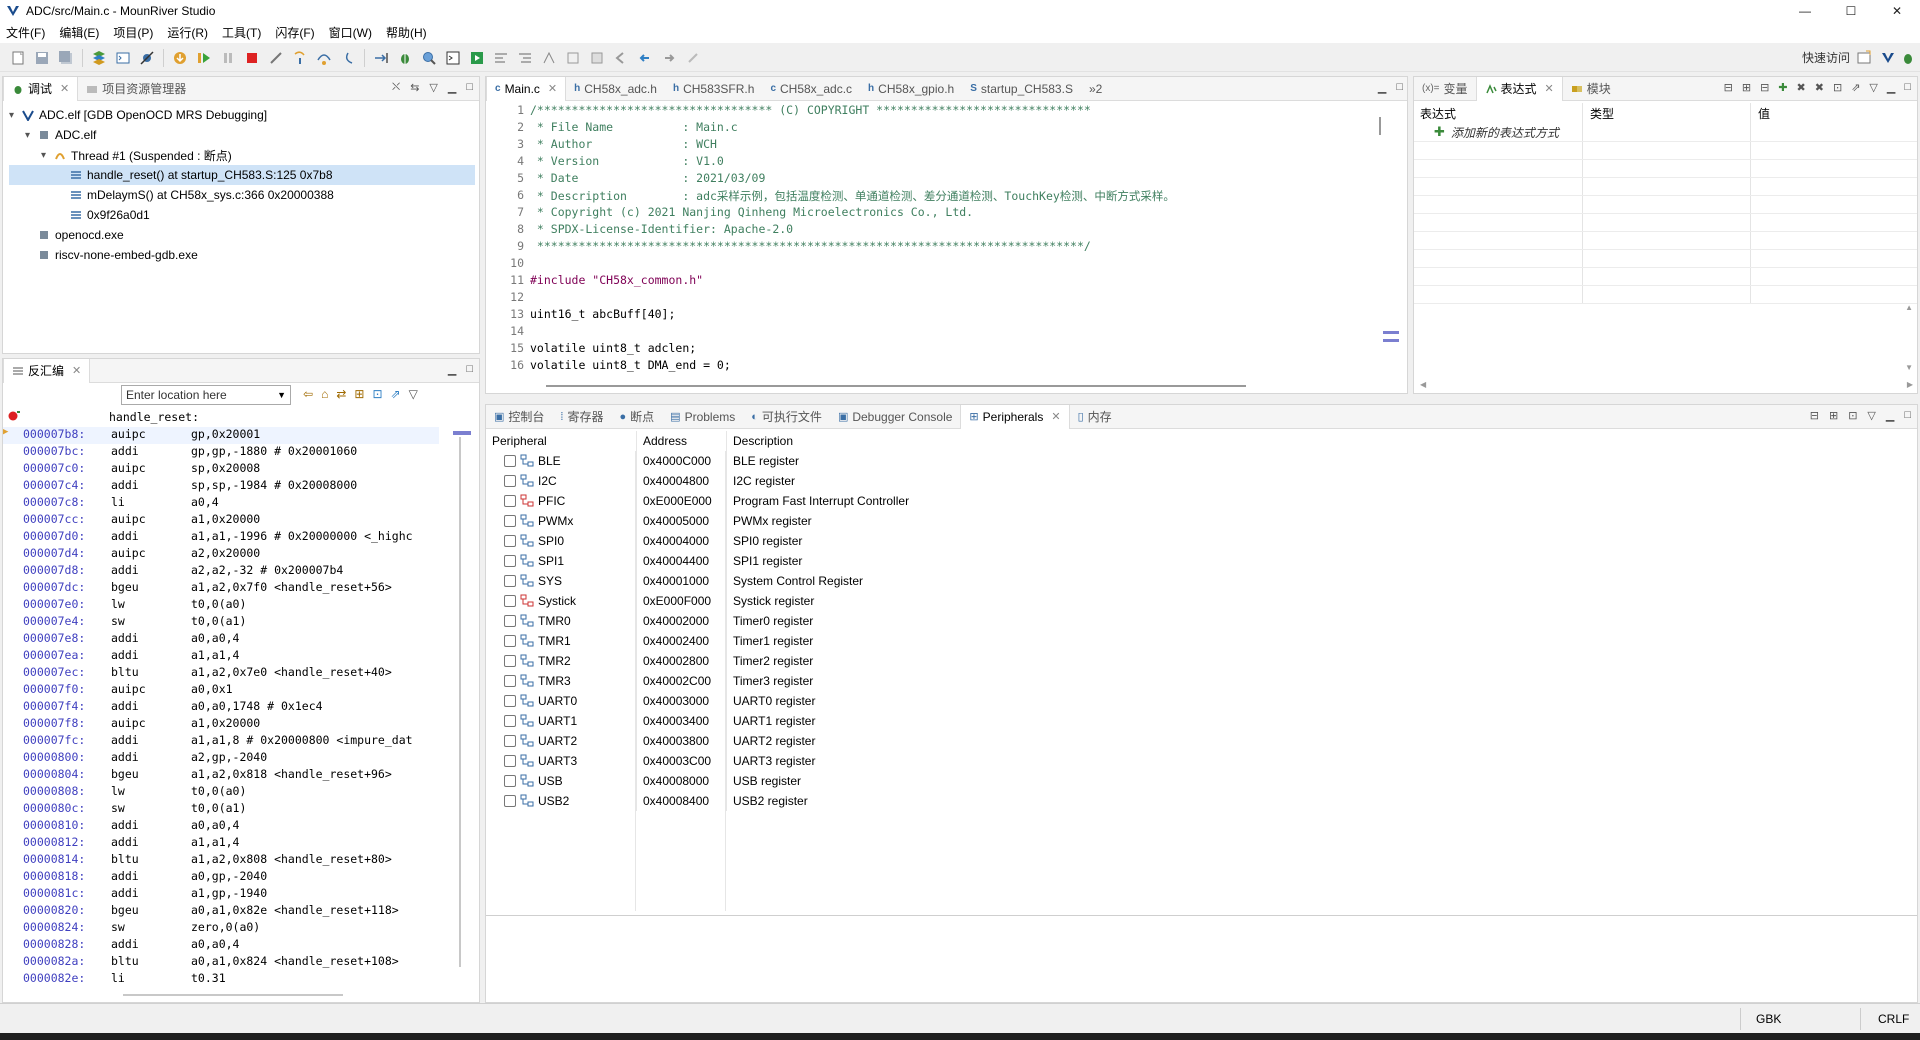 The image size is (1920, 1040). What do you see at coordinates (1445, 89) in the screenshot?
I see `tab-variables: (x)= 变量` at bounding box center [1445, 89].